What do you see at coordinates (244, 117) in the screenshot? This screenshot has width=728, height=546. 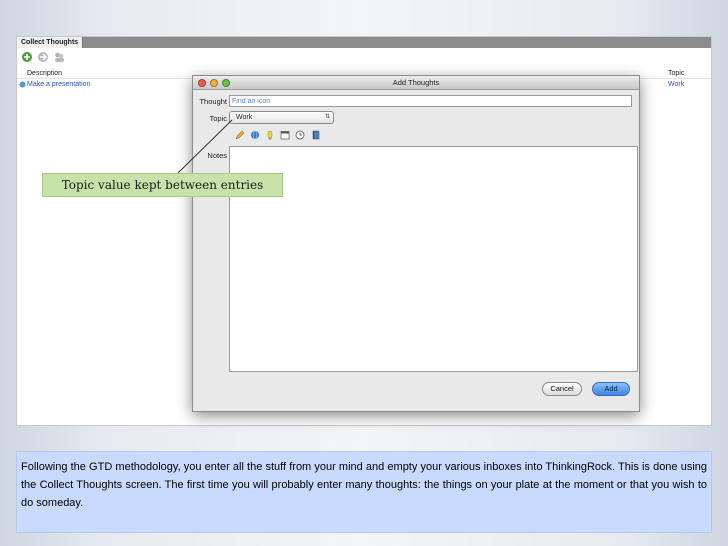 I see `topic-select-value: Work` at bounding box center [244, 117].